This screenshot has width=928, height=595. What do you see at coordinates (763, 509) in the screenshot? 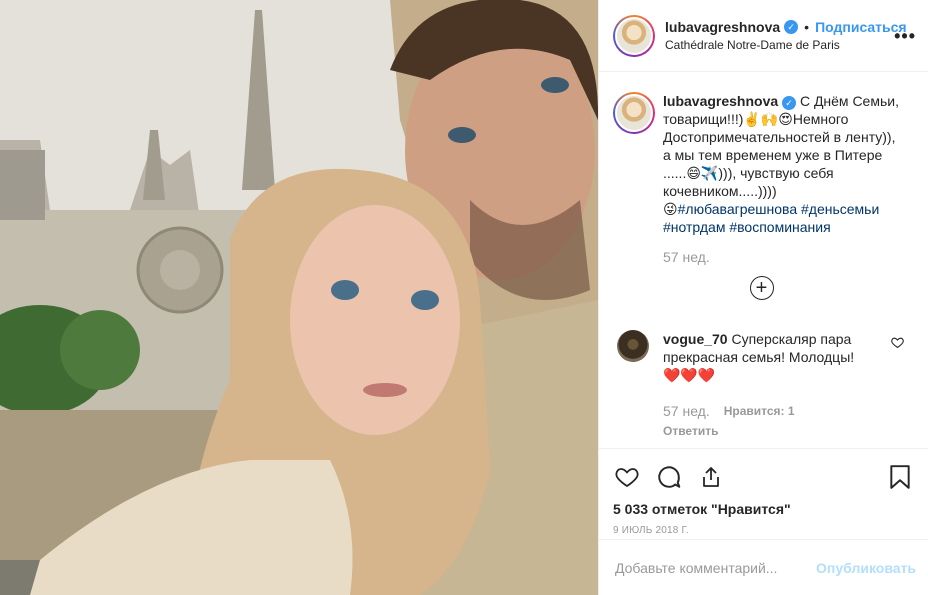
I see `likes-count: 5 033 отметок "Нравится"` at bounding box center [763, 509].